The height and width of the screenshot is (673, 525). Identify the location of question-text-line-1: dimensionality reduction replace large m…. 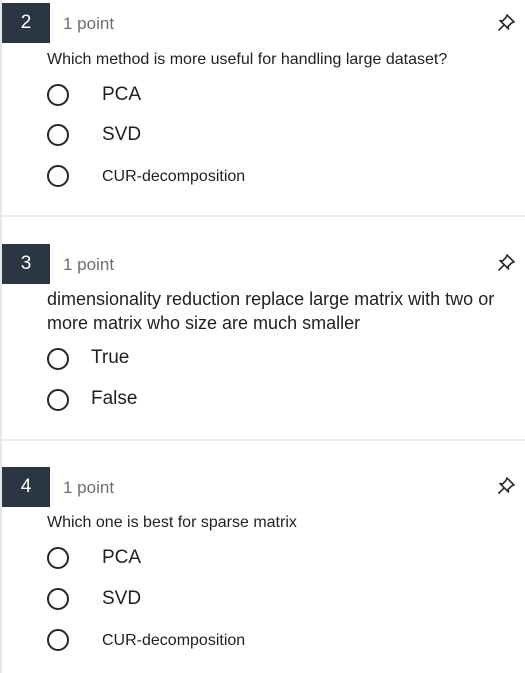
(271, 299).